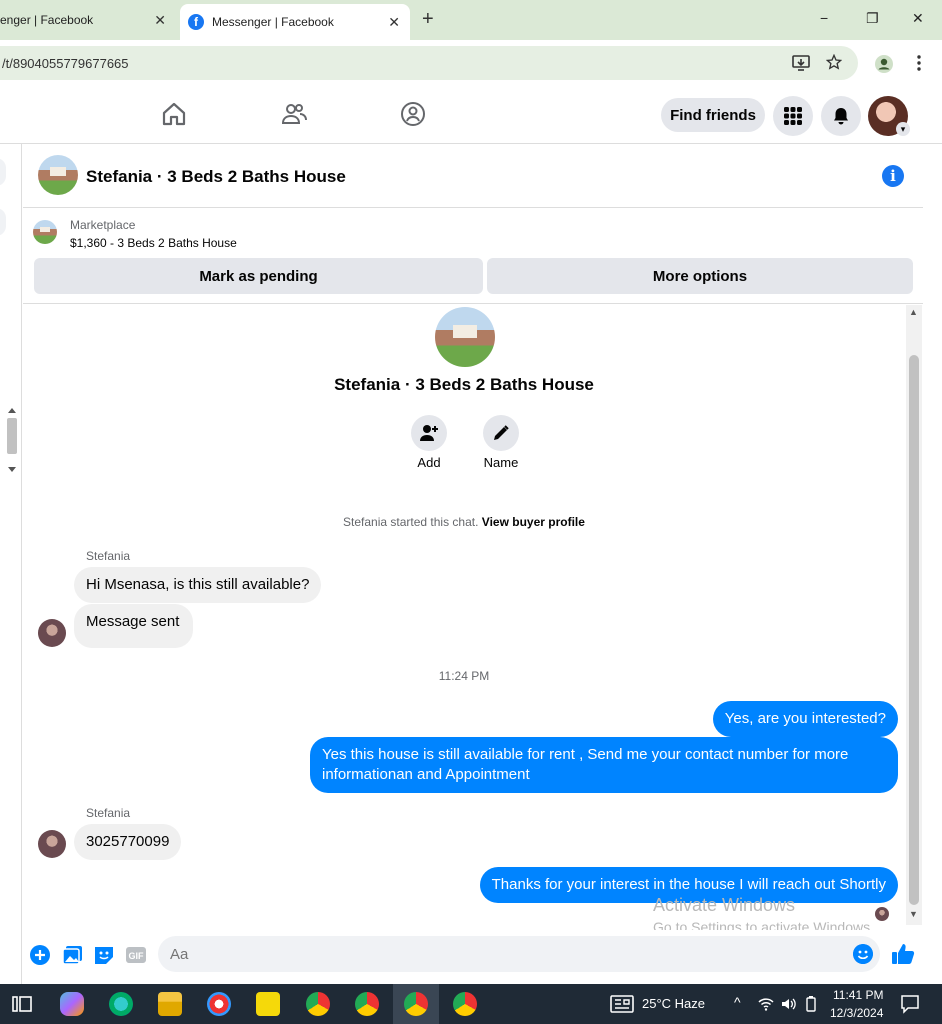 The height and width of the screenshot is (1024, 942). Describe the element at coordinates (219, 1004) in the screenshot. I see `paint-icon` at that location.